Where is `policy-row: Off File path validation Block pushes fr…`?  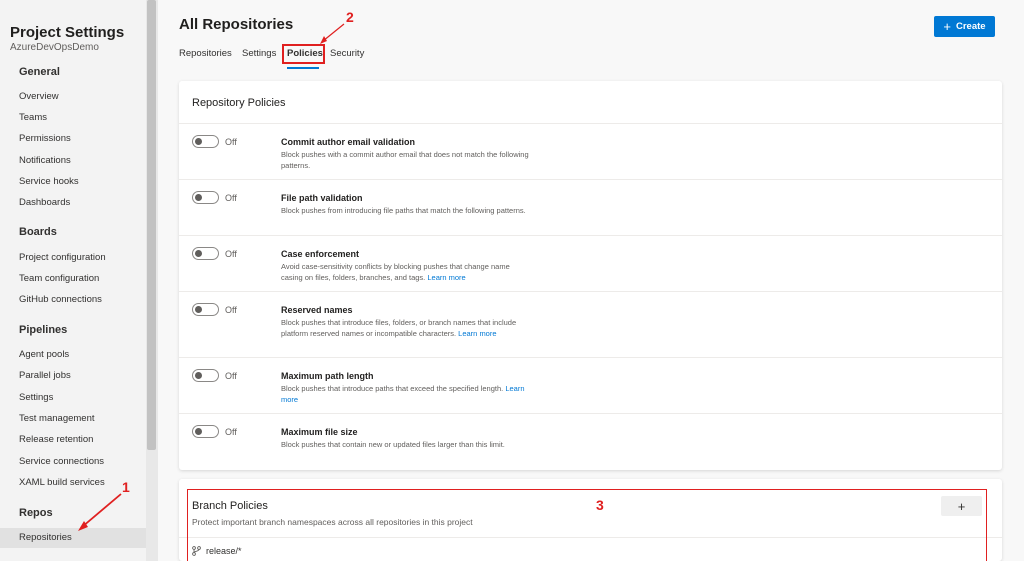 policy-row: Off File path validation Block pushes fr… is located at coordinates (590, 207).